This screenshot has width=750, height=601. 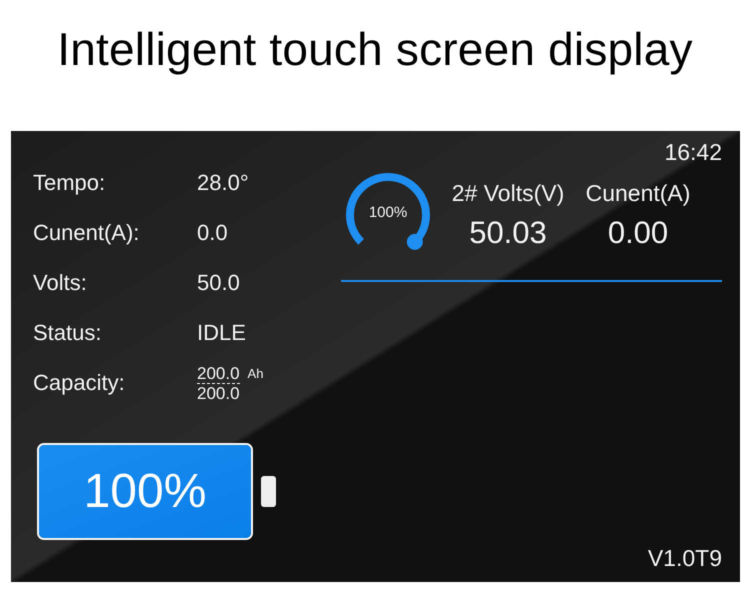 I want to click on clock-time: 16:42, so click(x=693, y=152).